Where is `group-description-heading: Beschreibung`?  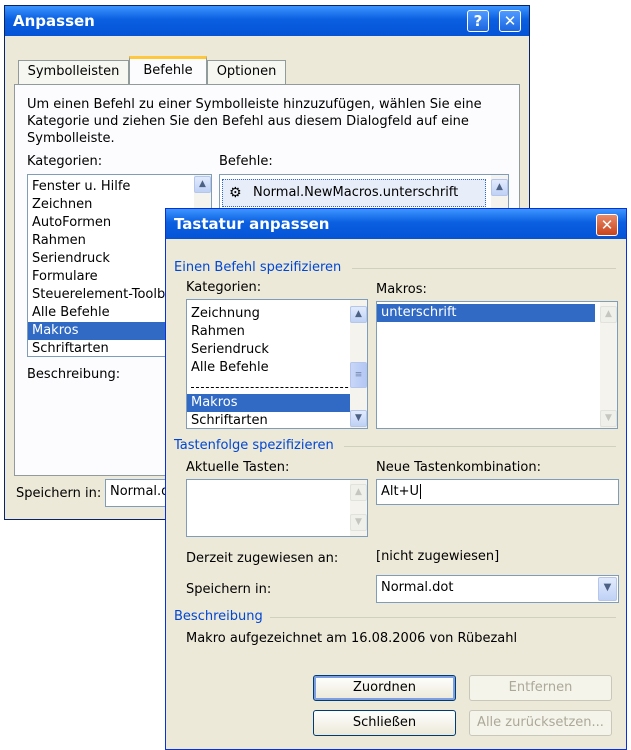
group-description-heading: Beschreibung is located at coordinates (218, 616).